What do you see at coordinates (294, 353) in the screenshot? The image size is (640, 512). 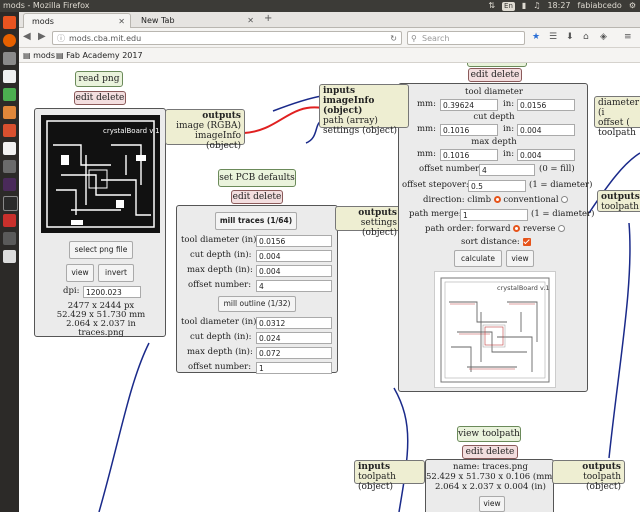 I see `outline-max-depth-field: 0.072` at bounding box center [294, 353].